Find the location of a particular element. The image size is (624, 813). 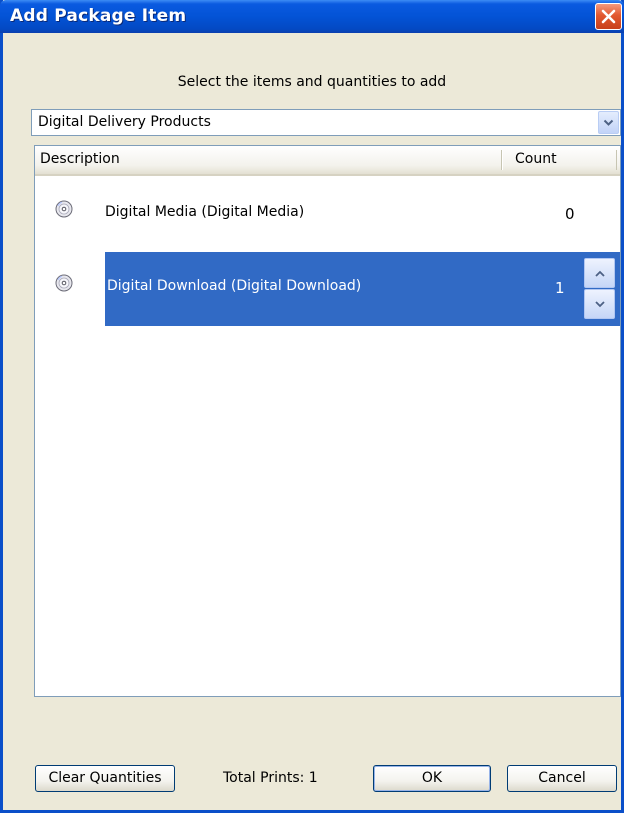

cancel-button: Cancel is located at coordinates (562, 778).